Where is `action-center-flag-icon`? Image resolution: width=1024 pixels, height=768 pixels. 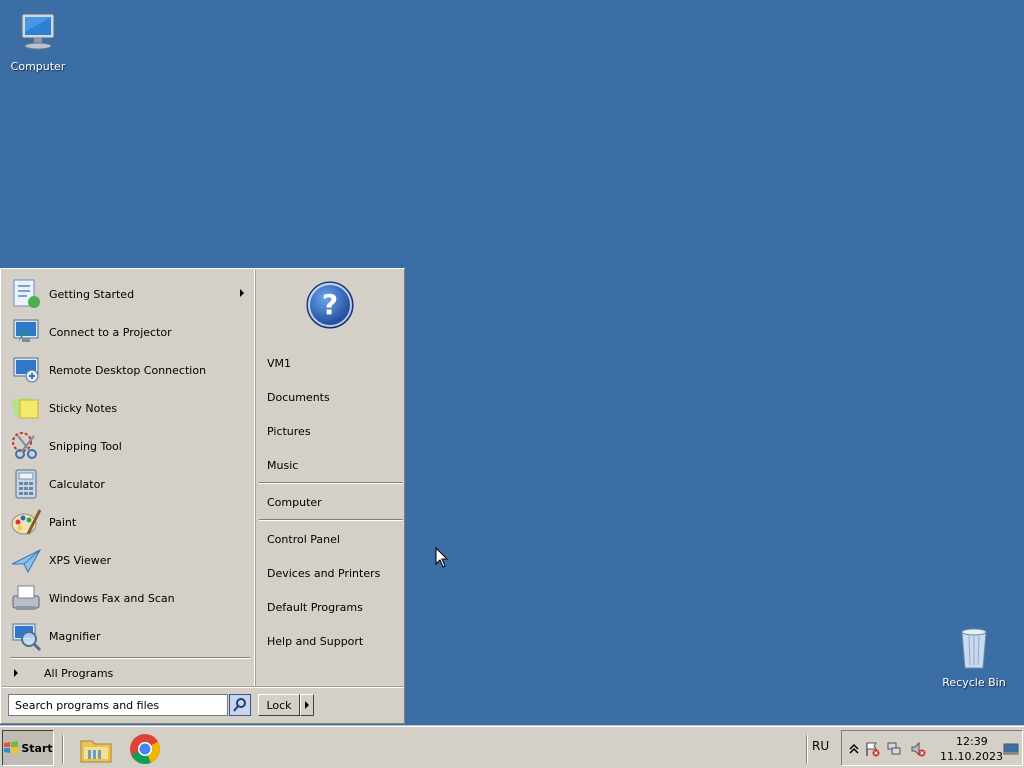 action-center-flag-icon is located at coordinates (872, 749).